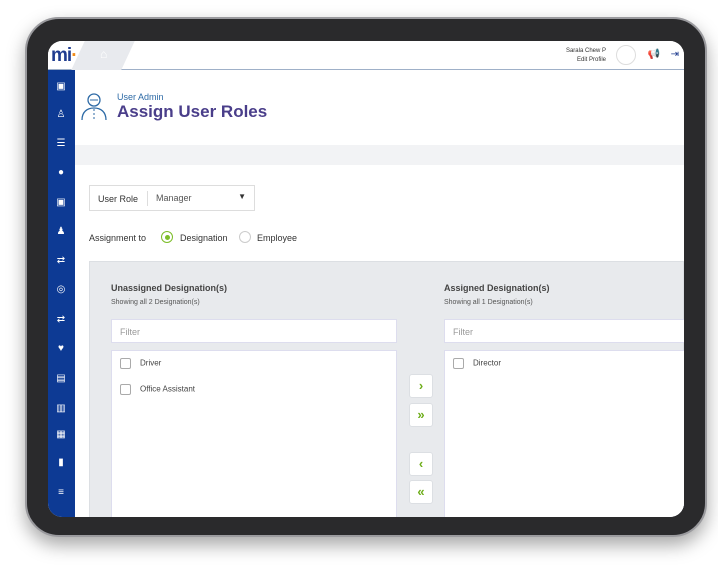  Describe the element at coordinates (421, 386) in the screenshot. I see `move-right-button: ›` at that location.